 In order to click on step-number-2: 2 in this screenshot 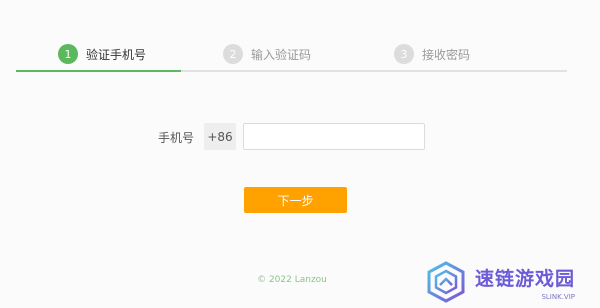, I will do `click(233, 54)`.